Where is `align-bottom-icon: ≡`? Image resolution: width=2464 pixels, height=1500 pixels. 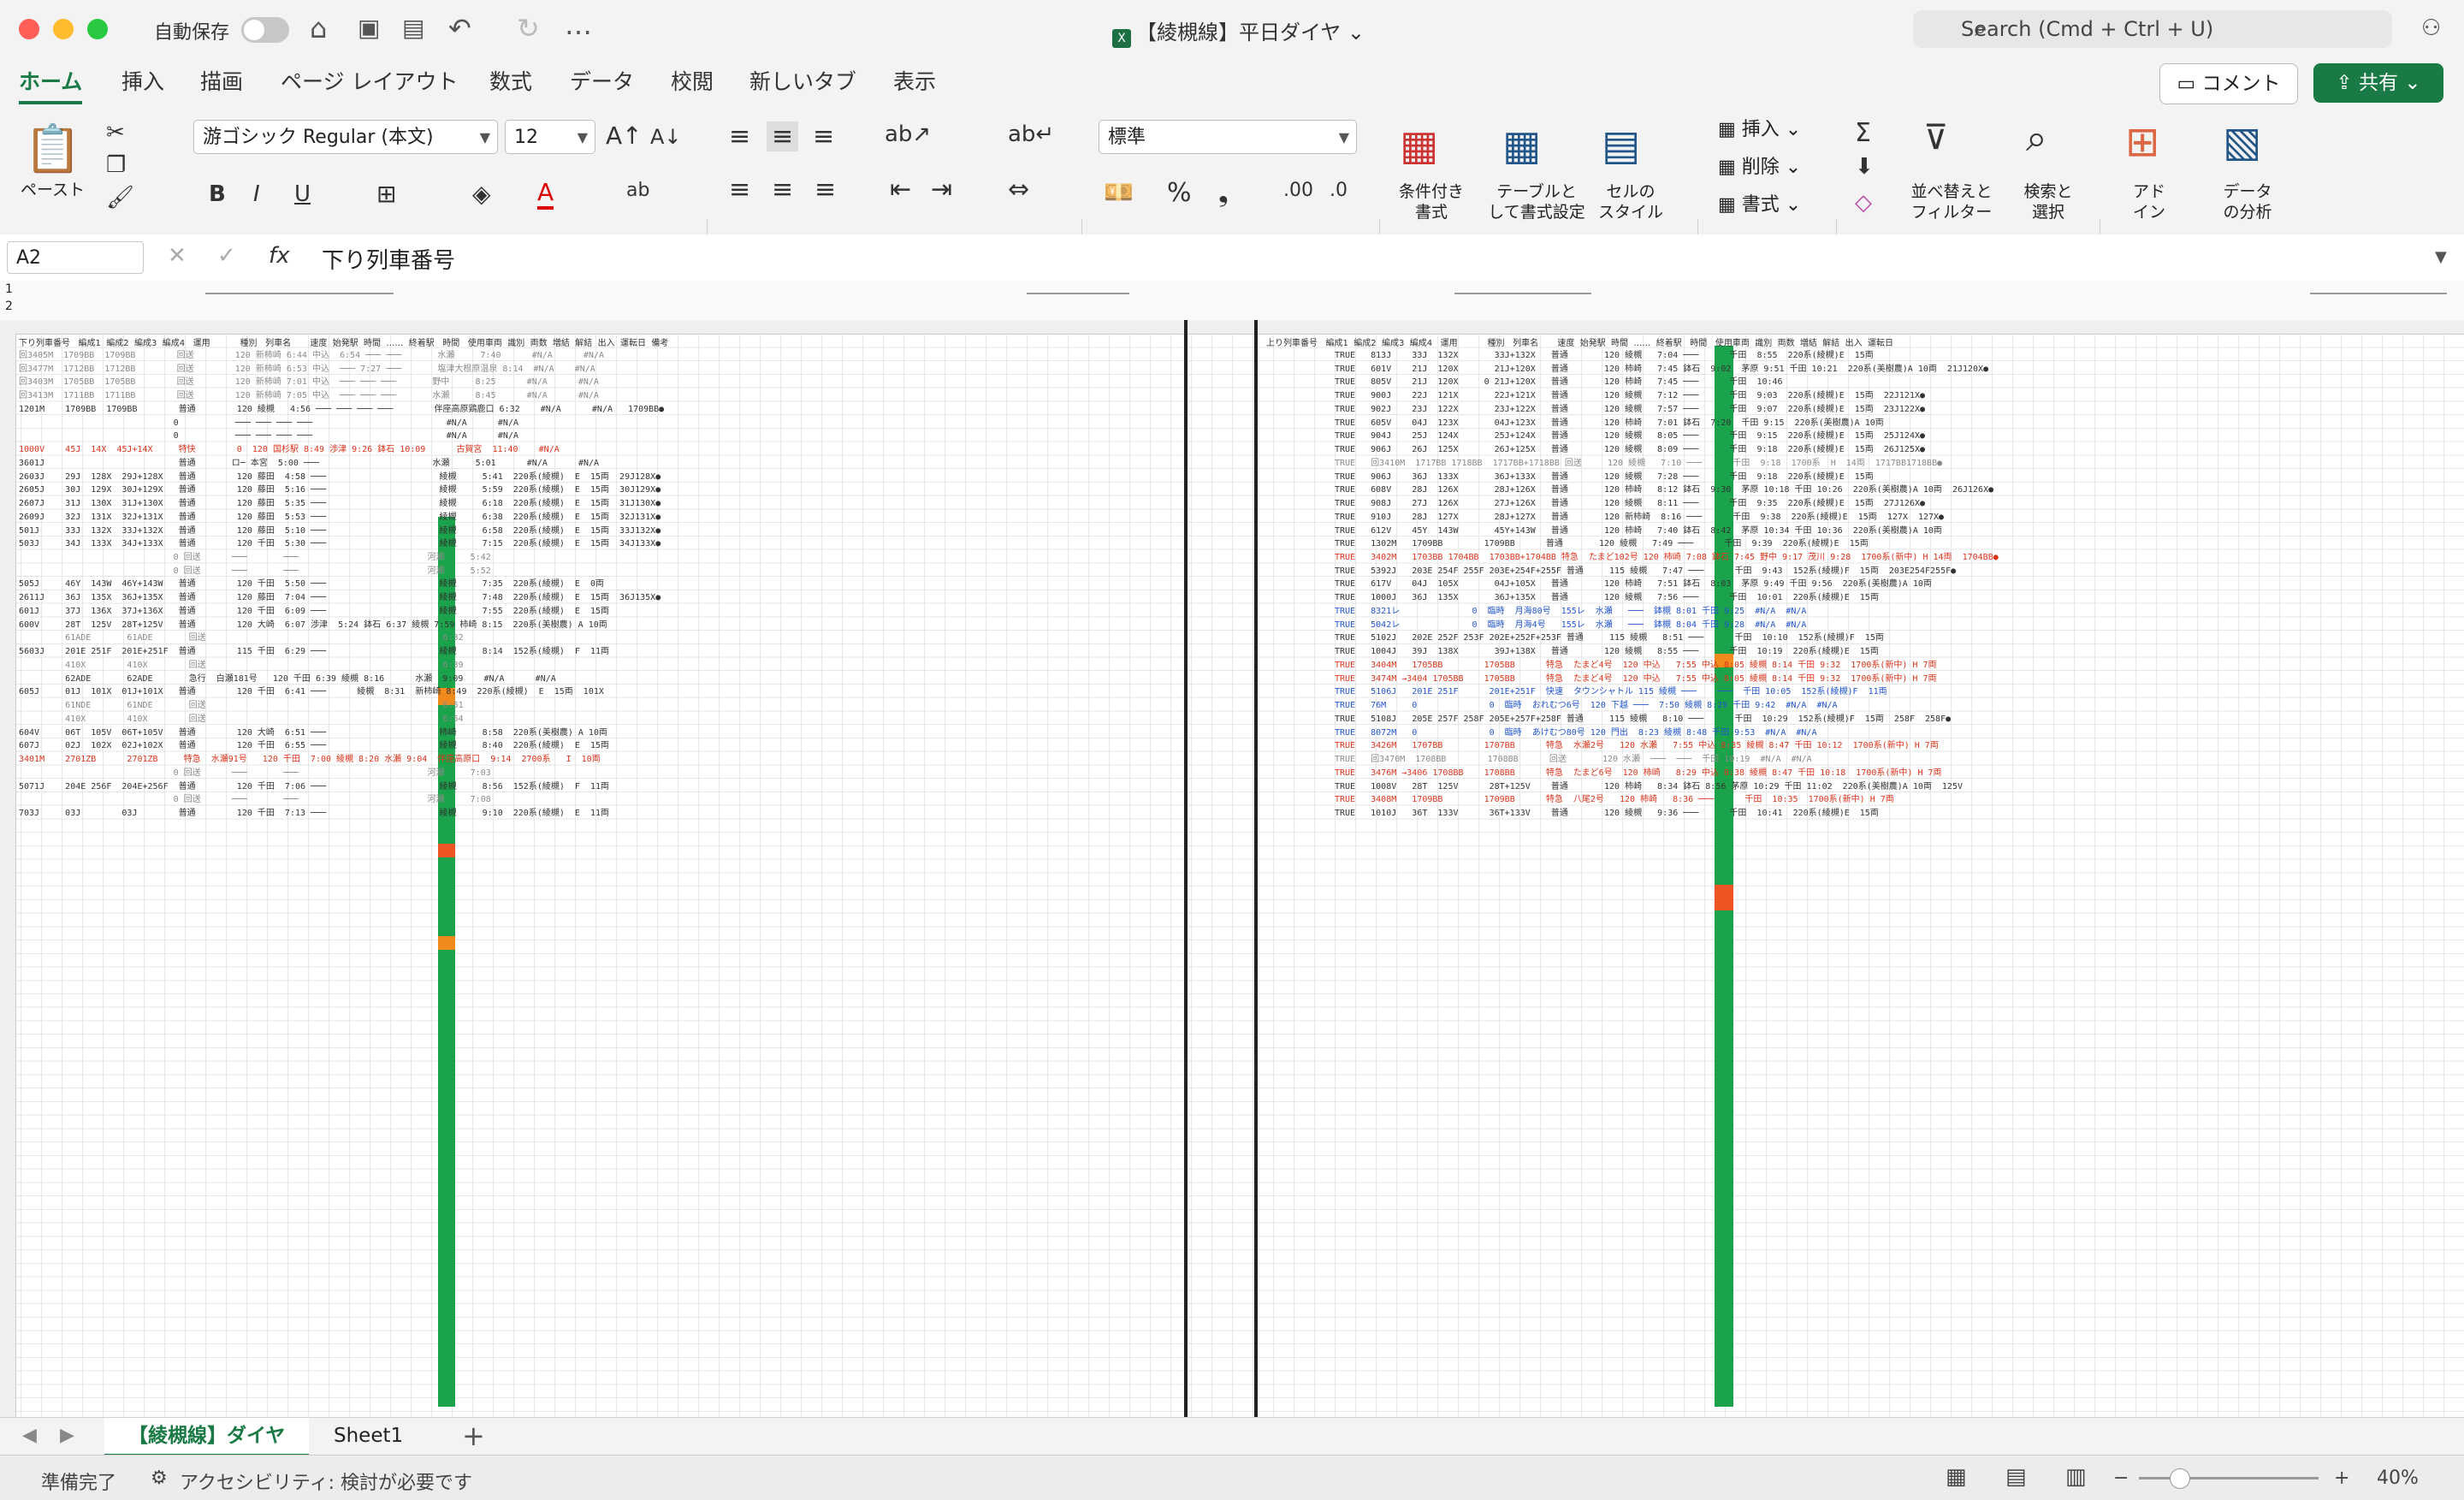
align-bottom-icon: ≡ is located at coordinates (823, 137).